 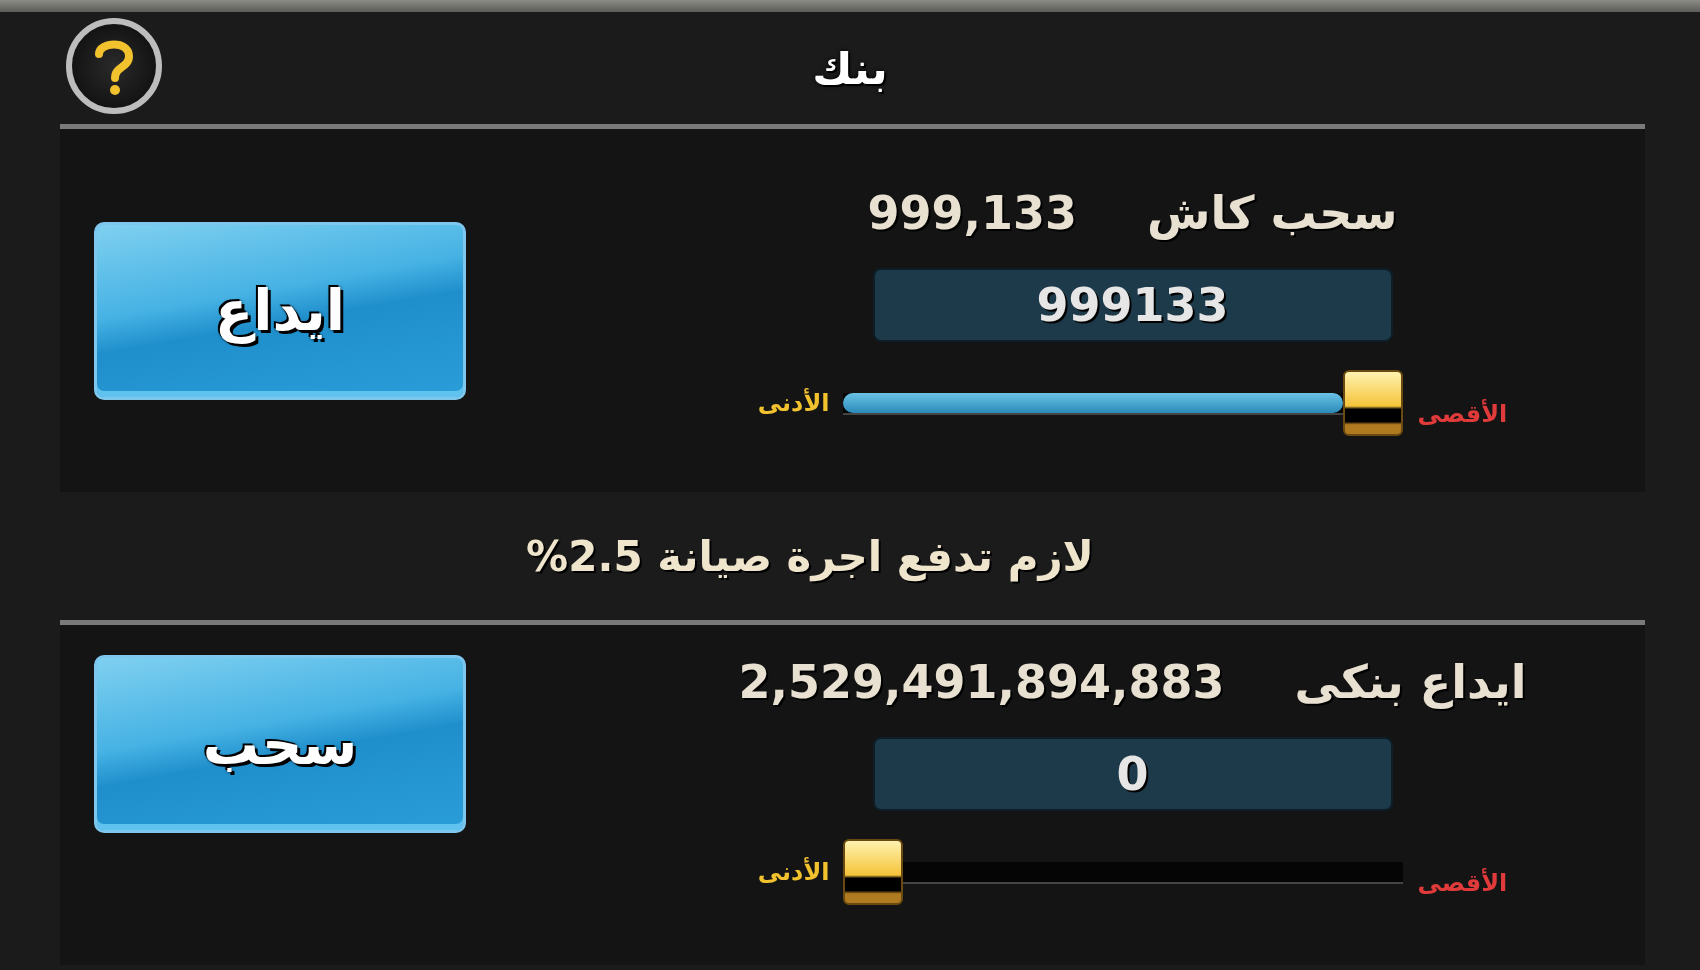 What do you see at coordinates (280, 744) in the screenshot?
I see `withdraw-button: سحب` at bounding box center [280, 744].